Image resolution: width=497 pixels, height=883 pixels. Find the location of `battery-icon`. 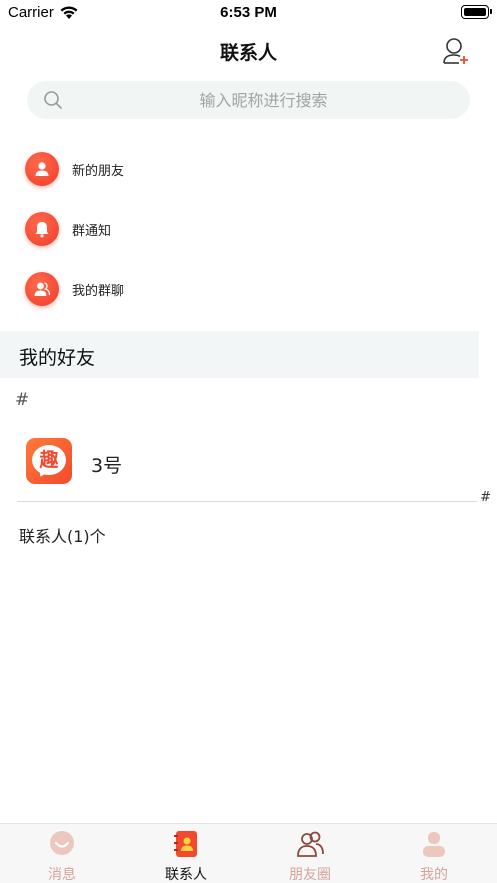

battery-icon is located at coordinates (476, 12).